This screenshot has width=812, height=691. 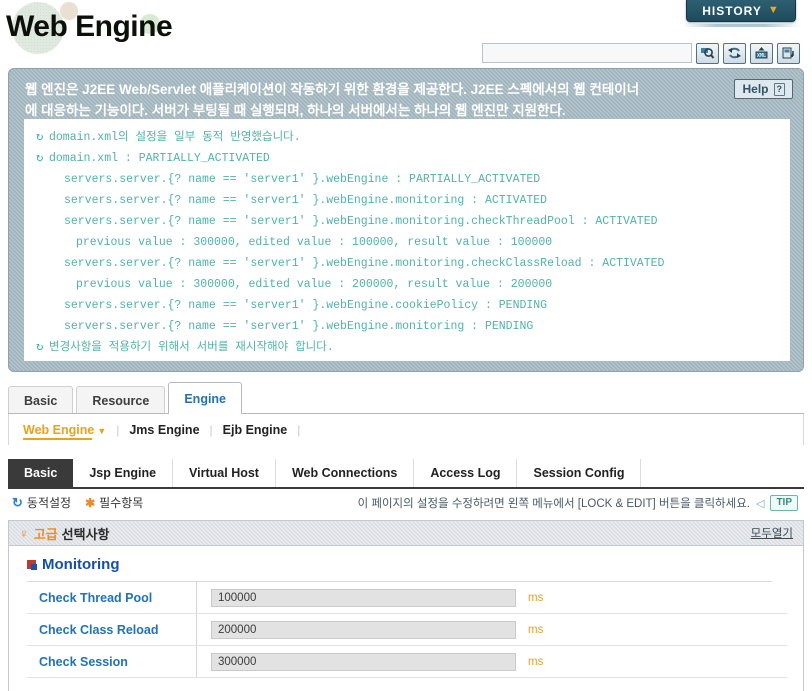 I want to click on legend-group: ↻ 동적설정 ✱ 필수항목, so click(x=77, y=502).